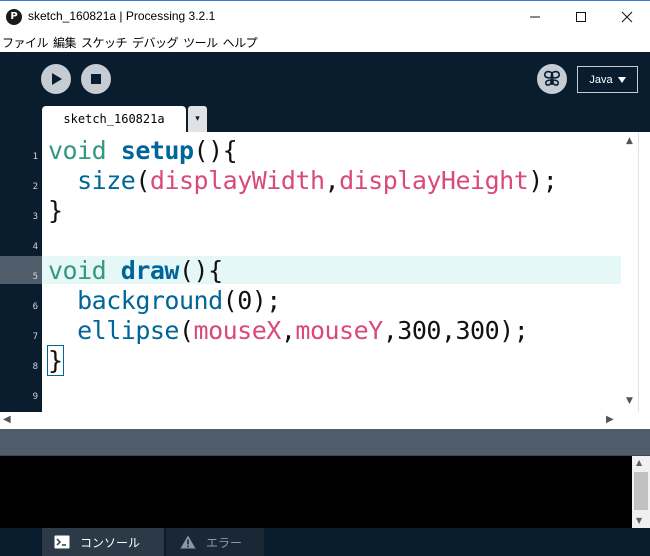 The height and width of the screenshot is (556, 650). Describe the element at coordinates (35, 397) in the screenshot. I see `line-number: 9` at that location.